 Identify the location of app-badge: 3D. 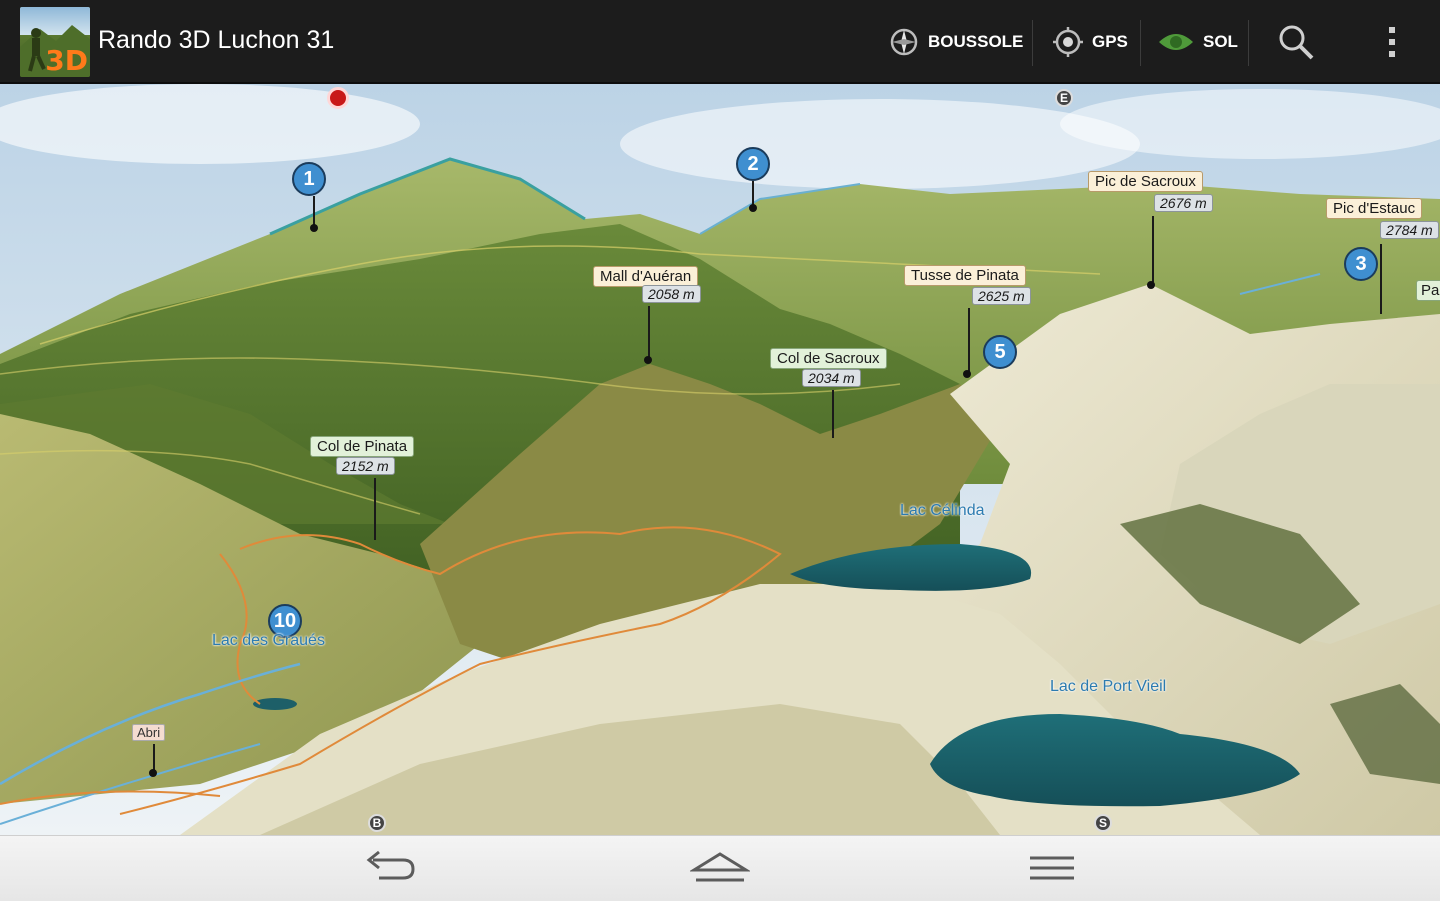
(66, 60).